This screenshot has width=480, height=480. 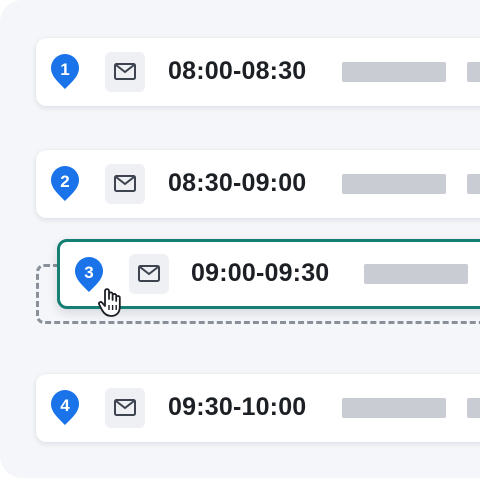 I want to click on slot-time: 09:00-09:30, so click(x=260, y=273).